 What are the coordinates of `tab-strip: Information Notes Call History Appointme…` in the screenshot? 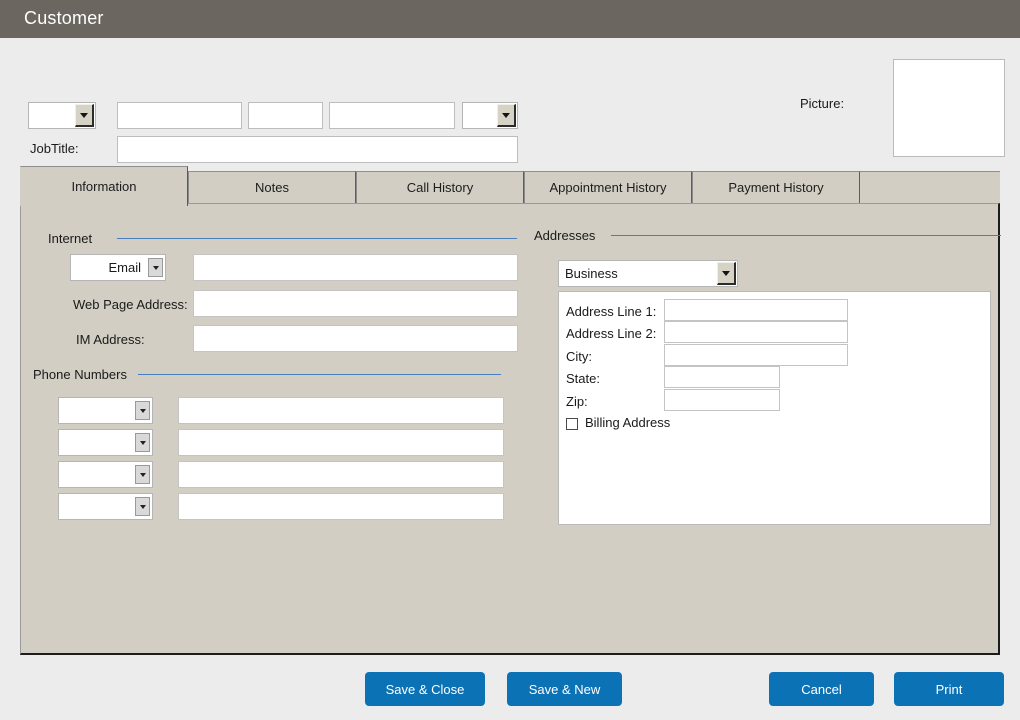 It's located at (510, 186).